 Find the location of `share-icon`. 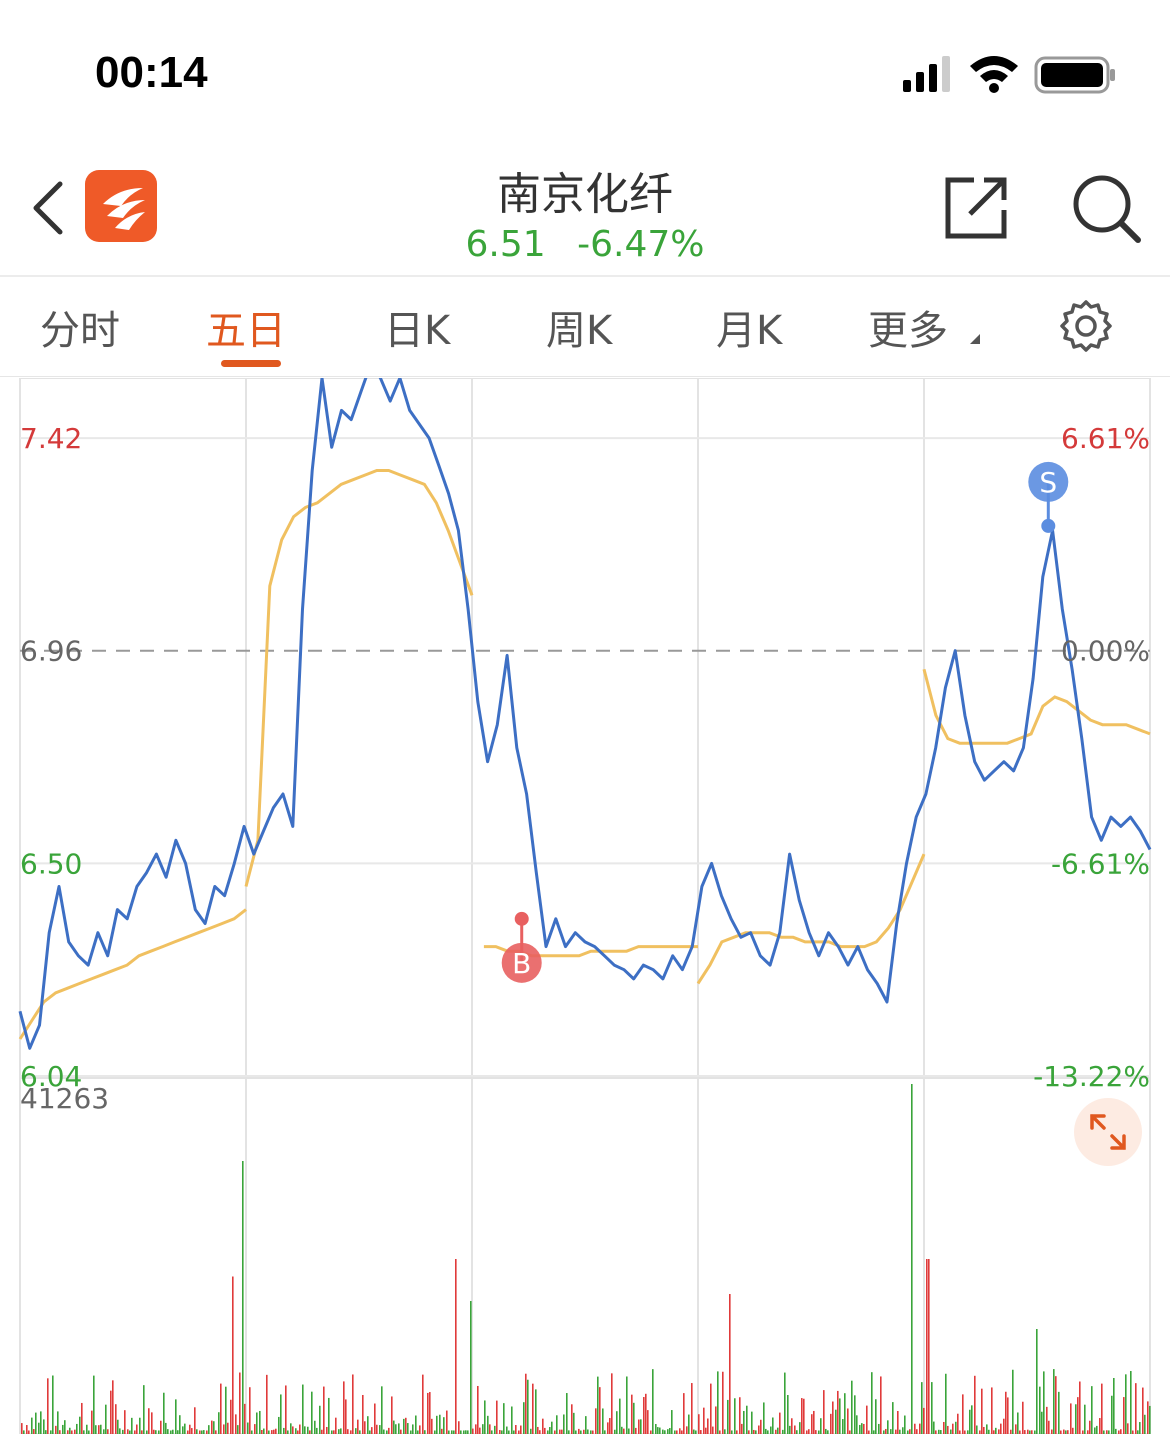

share-icon is located at coordinates (976, 208).